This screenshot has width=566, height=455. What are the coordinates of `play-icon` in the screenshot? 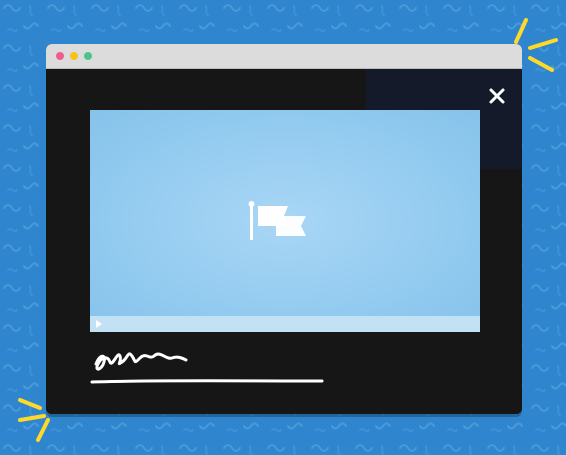 It's located at (99, 324).